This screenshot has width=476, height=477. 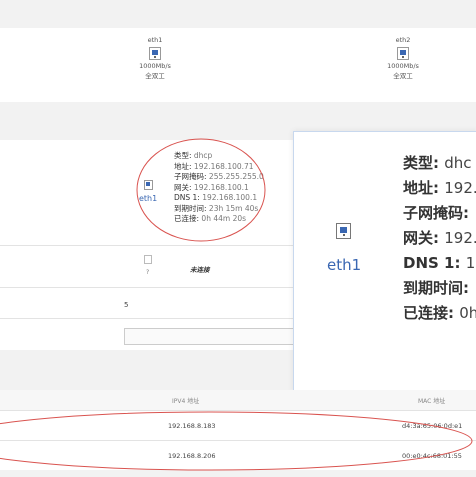 What do you see at coordinates (432, 401) in the screenshot?
I see `mac-header: MAC 地址` at bounding box center [432, 401].